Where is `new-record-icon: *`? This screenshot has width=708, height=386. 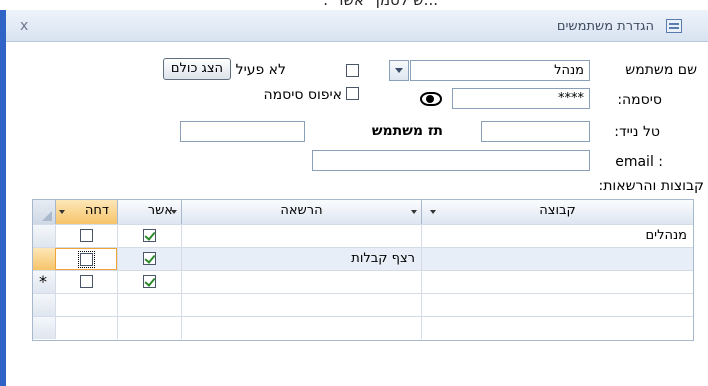 new-record-icon: * is located at coordinates (43, 281).